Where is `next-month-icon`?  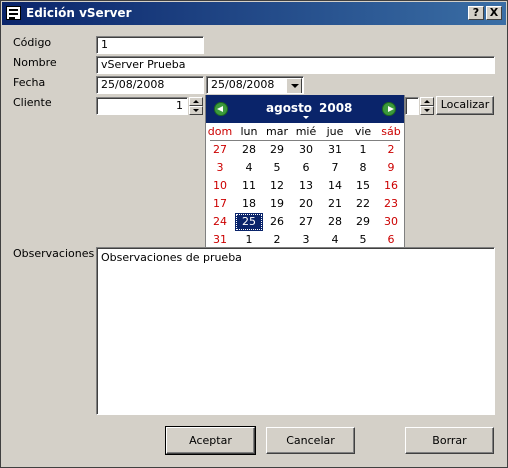
next-month-icon is located at coordinates (389, 109).